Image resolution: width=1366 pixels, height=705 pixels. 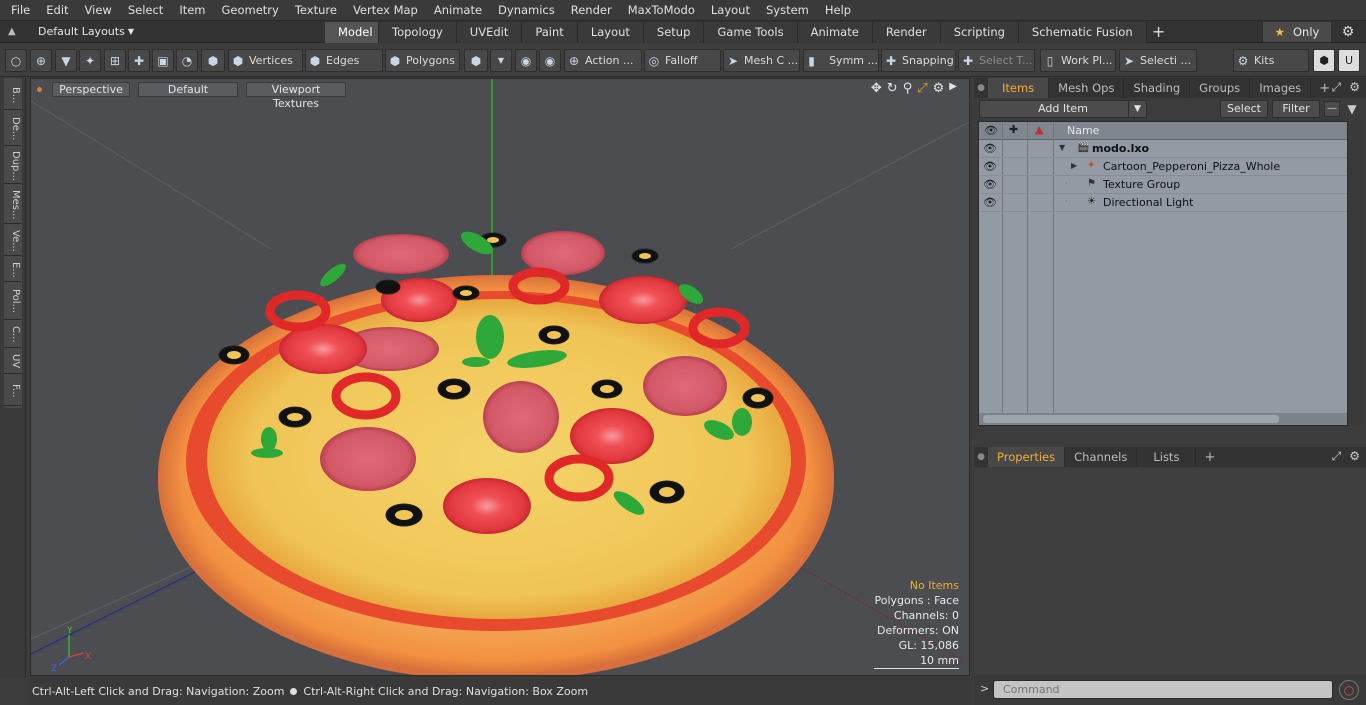 What do you see at coordinates (1163, 689) in the screenshot?
I see `command-input` at bounding box center [1163, 689].